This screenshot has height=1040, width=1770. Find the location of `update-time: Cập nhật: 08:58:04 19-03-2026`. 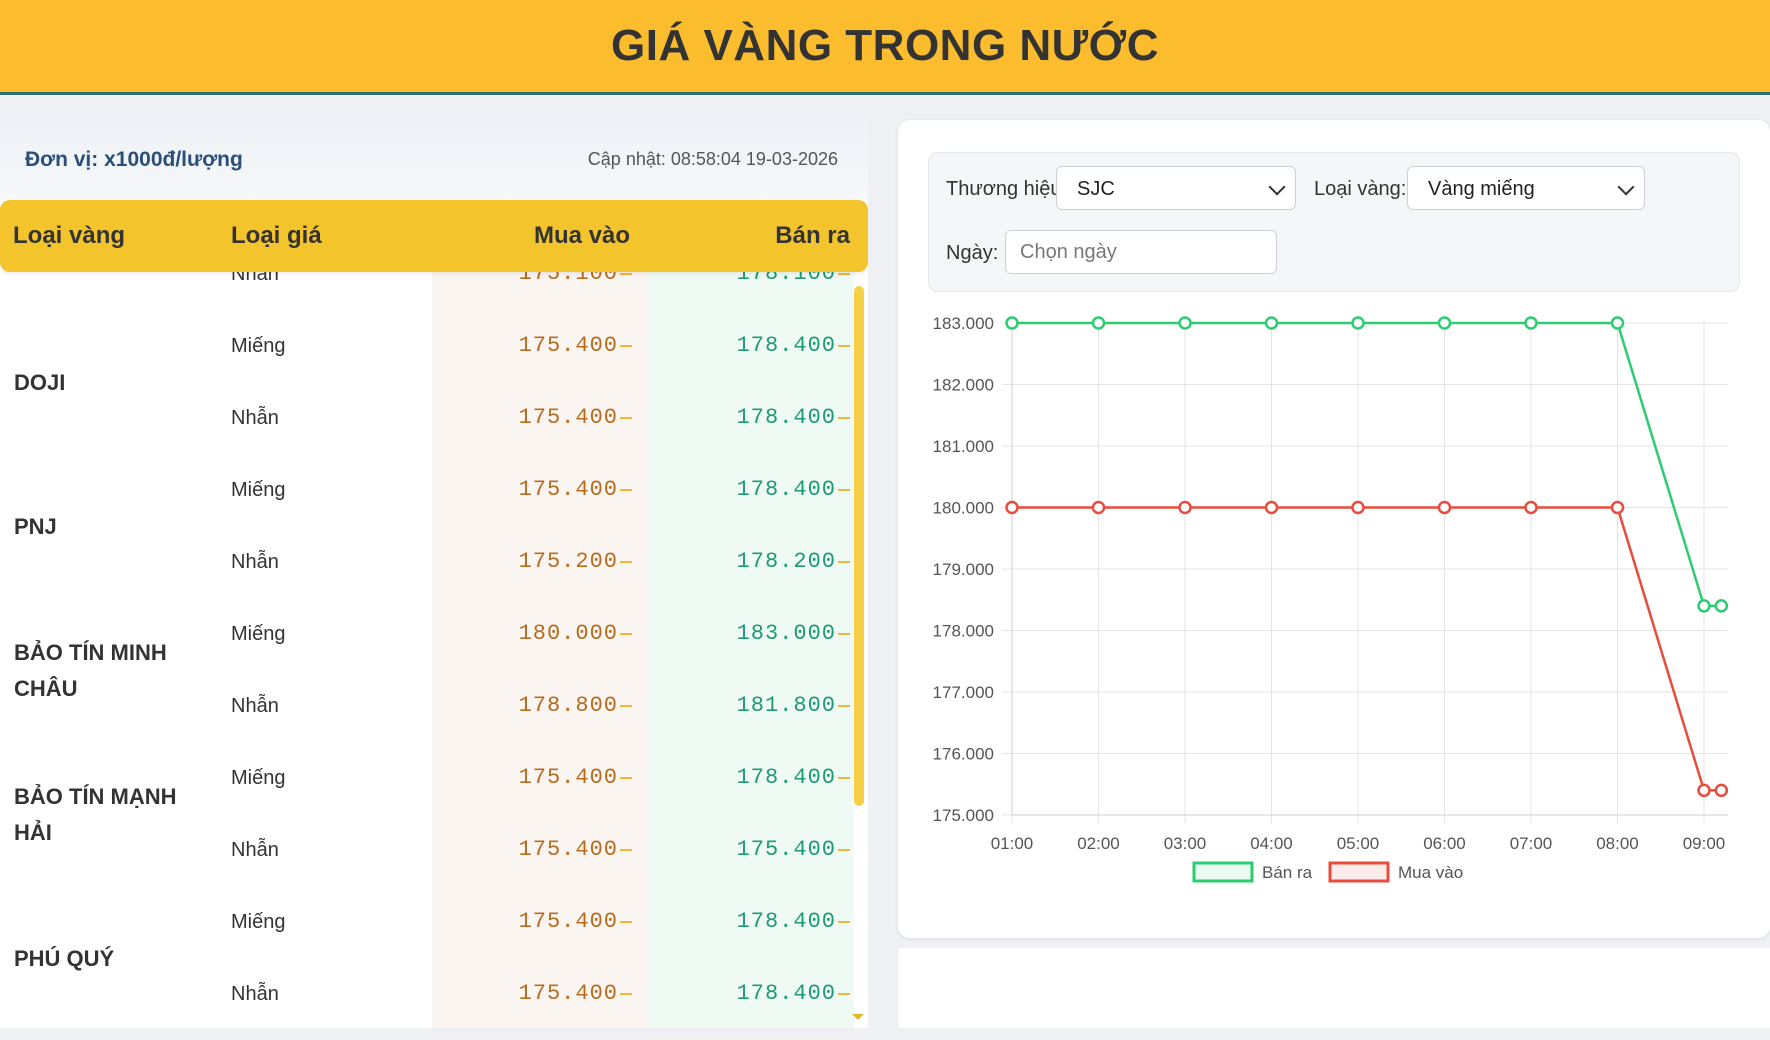

update-time: Cập nhật: 08:58:04 19-03-2026 is located at coordinates (712, 159).